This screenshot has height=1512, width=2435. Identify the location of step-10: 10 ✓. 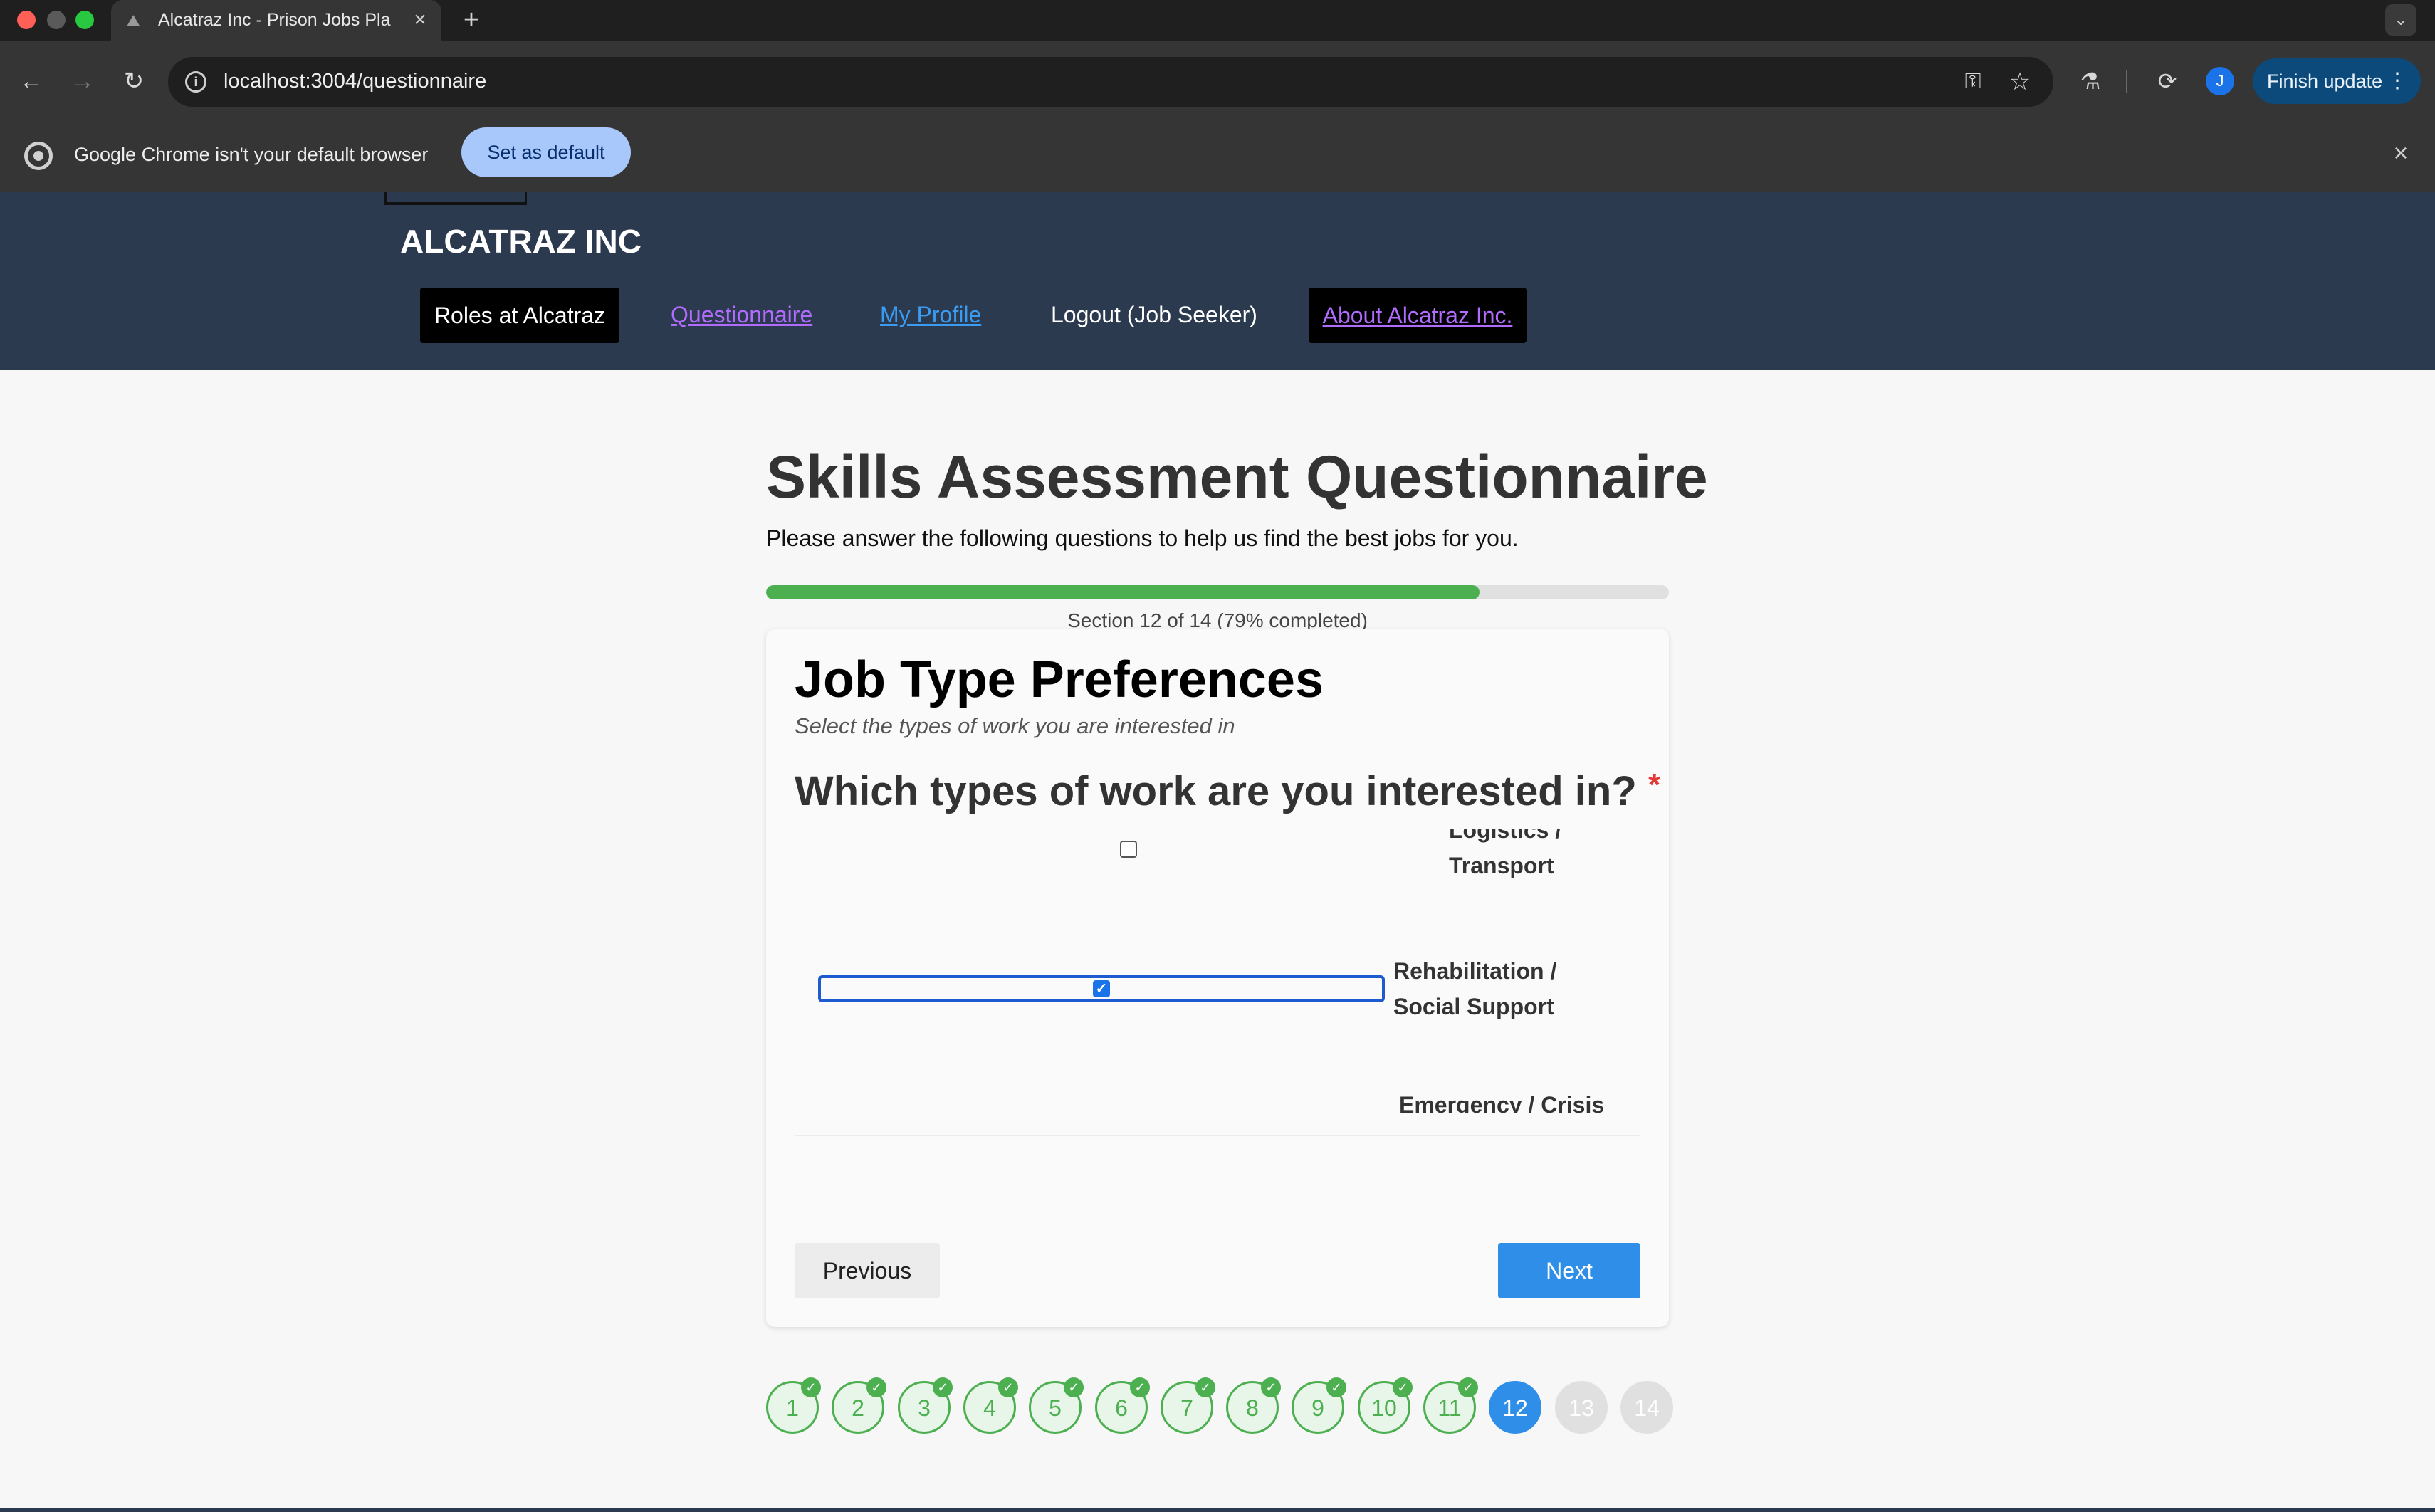
(1385, 1405).